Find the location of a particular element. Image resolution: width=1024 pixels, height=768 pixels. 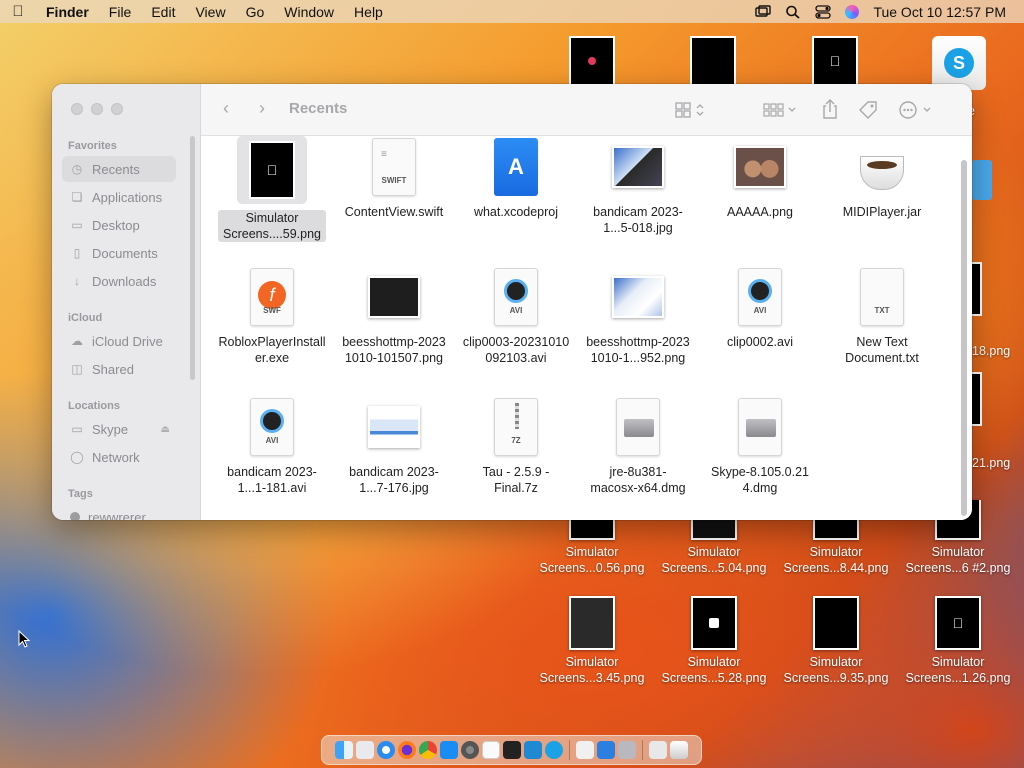

sidebar-item-documents: ▯ Documents is located at coordinates (119, 253).